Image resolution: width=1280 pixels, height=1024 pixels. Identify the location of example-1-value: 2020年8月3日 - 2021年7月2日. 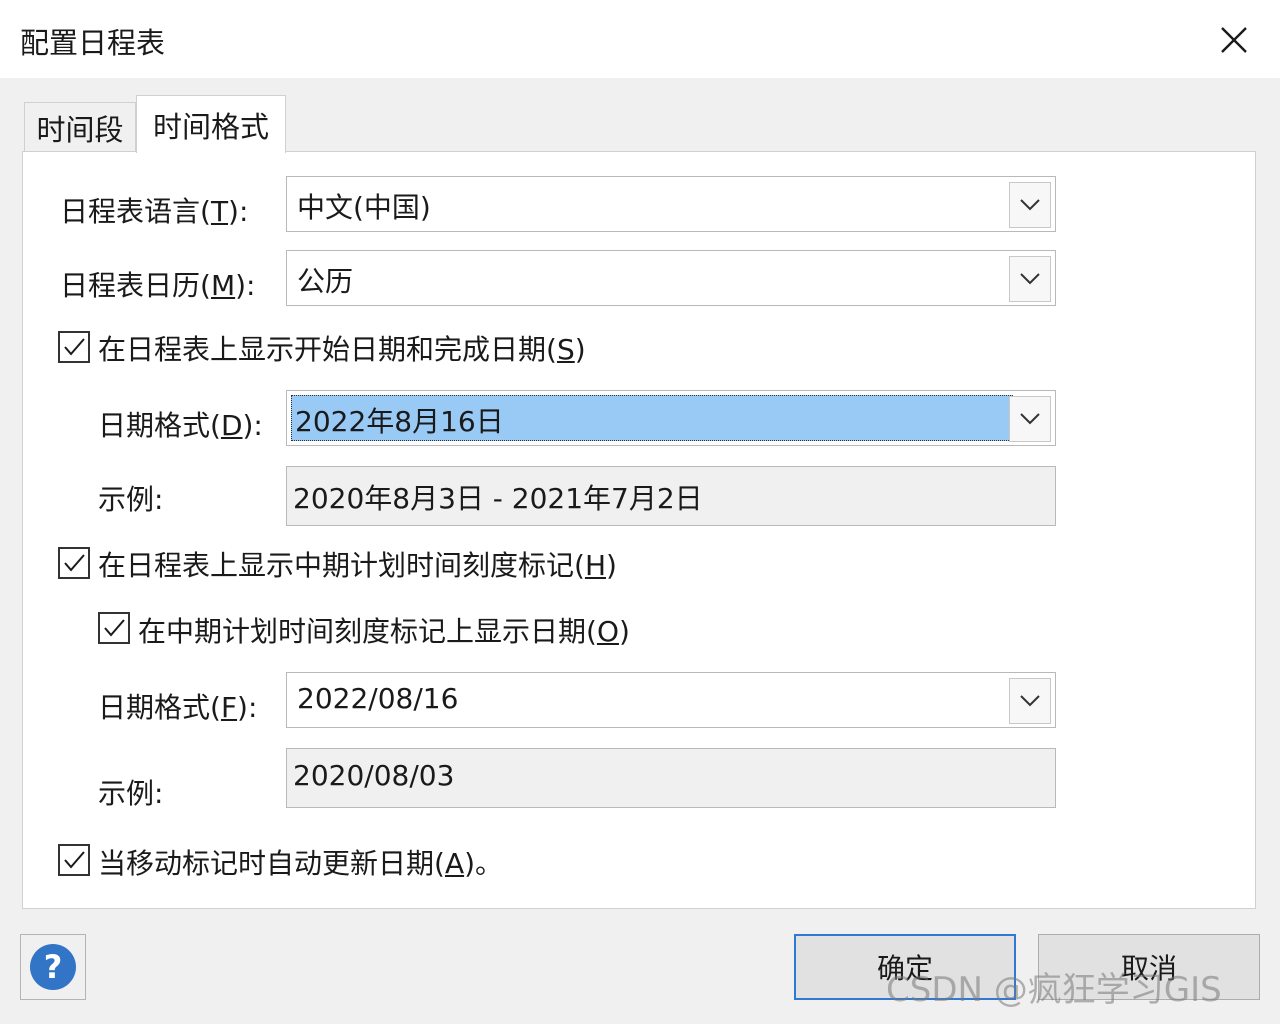
(498, 498).